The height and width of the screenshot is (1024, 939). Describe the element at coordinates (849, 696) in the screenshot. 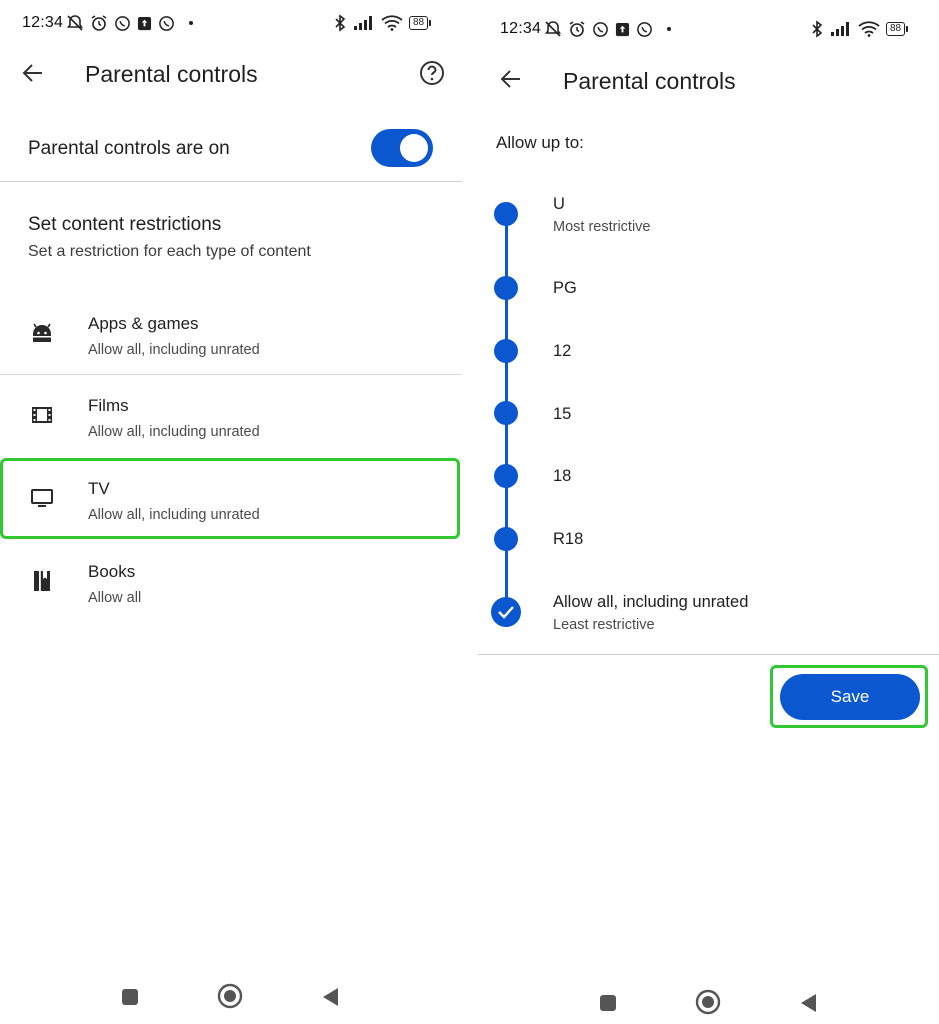

I see `highlight-box-save` at that location.